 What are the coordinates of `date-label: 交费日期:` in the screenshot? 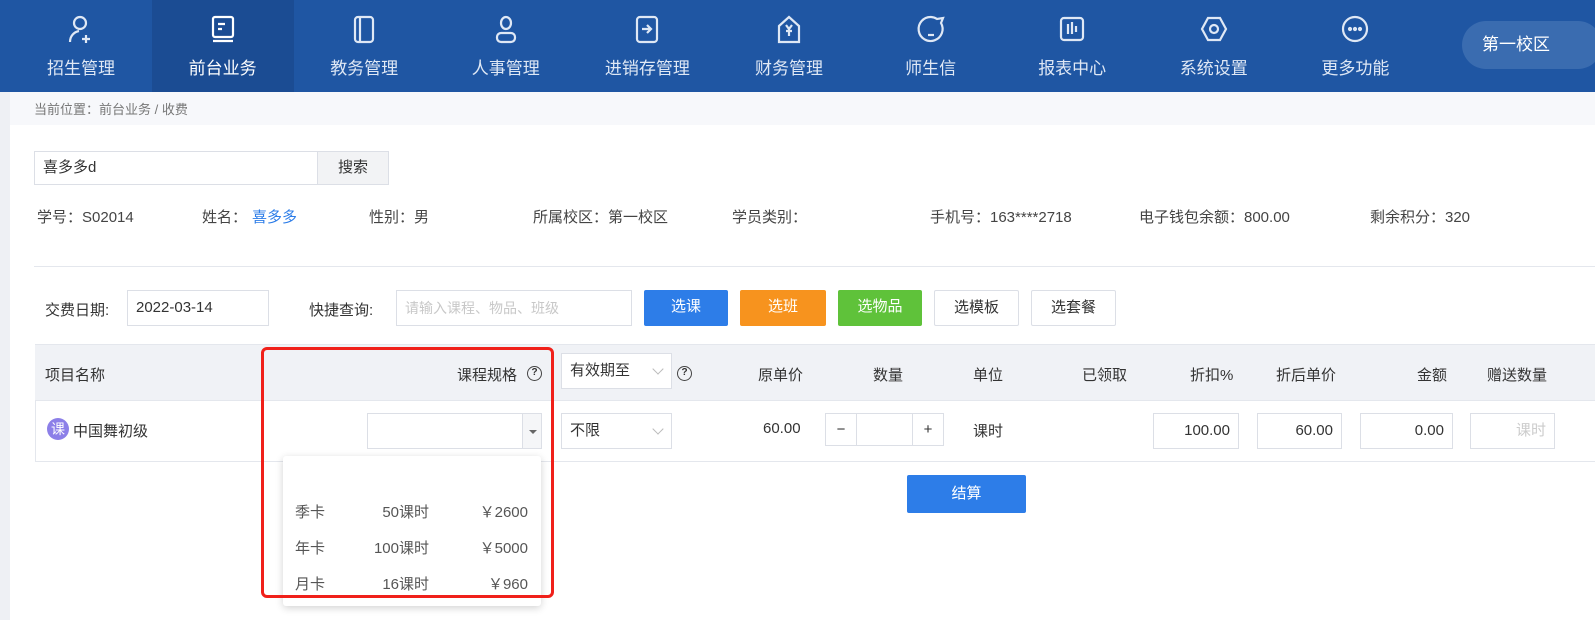 It's located at (77, 310).